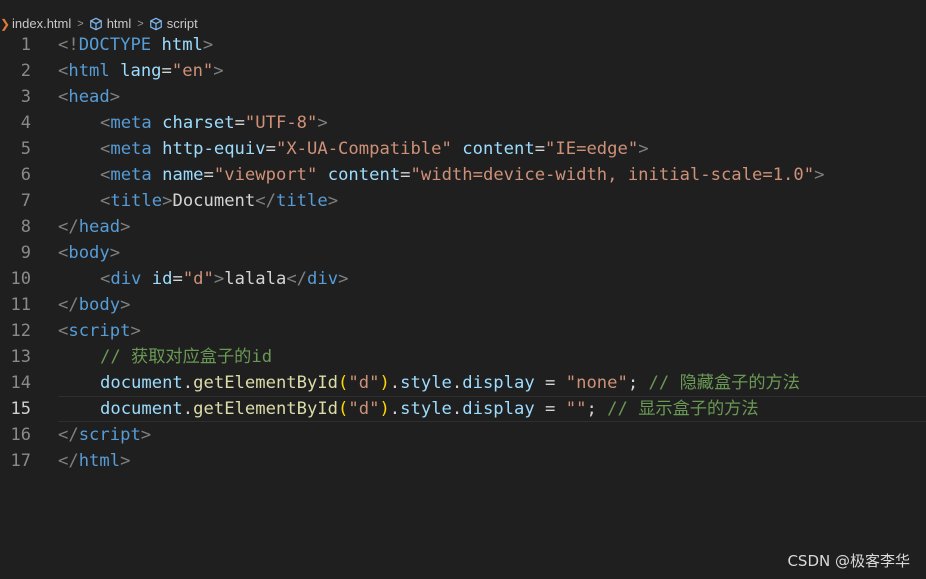  I want to click on code-token: ;, so click(597, 409).